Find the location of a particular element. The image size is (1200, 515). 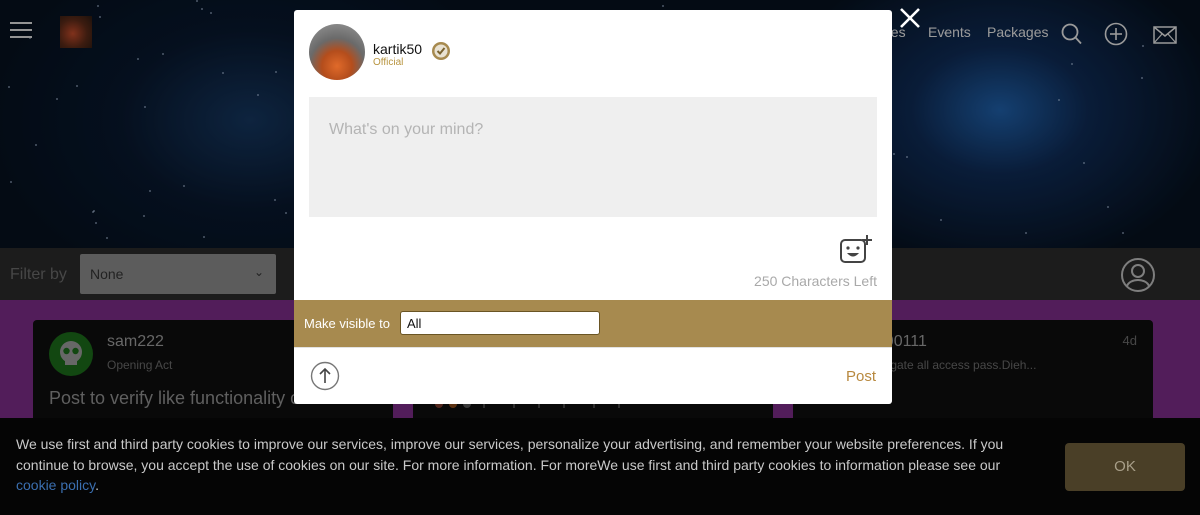

cookie-link-suffix: . is located at coordinates (97, 485).